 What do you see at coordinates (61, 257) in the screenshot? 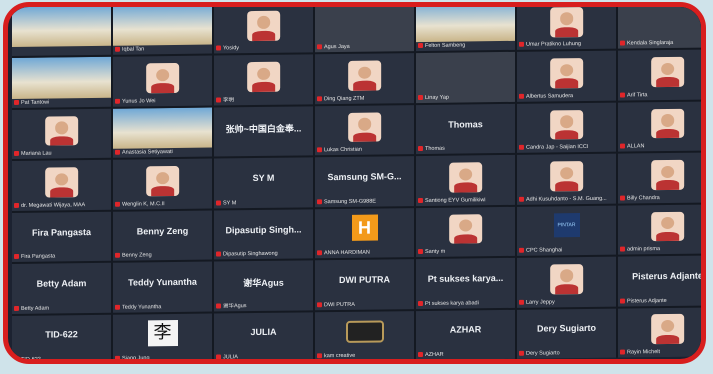
I see `participant-name-label: Fira Pangasta` at bounding box center [61, 257].